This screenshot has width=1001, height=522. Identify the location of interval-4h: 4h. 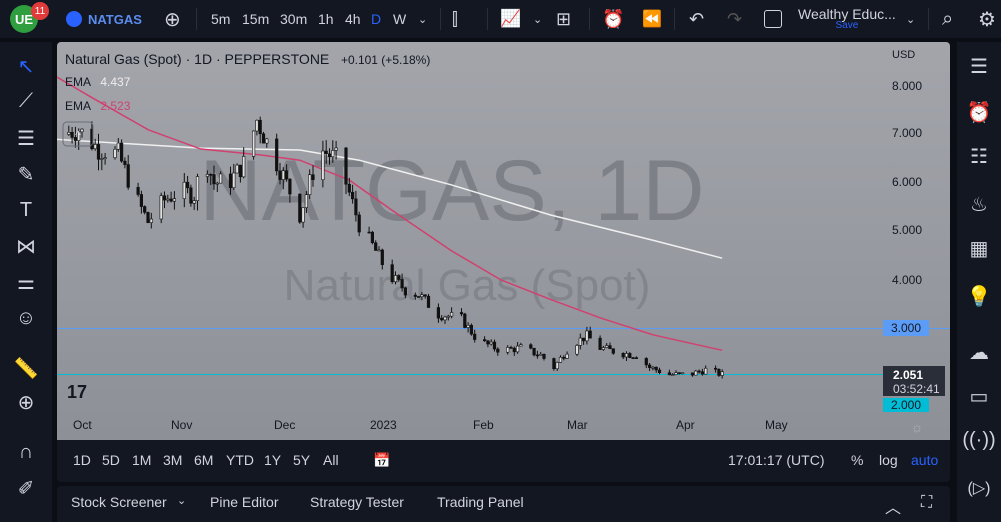
(353, 19).